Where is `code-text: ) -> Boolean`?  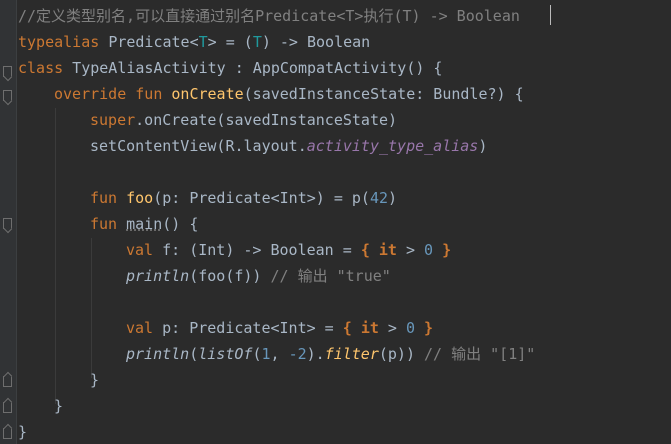 code-text: ) -> Boolean is located at coordinates (316, 42).